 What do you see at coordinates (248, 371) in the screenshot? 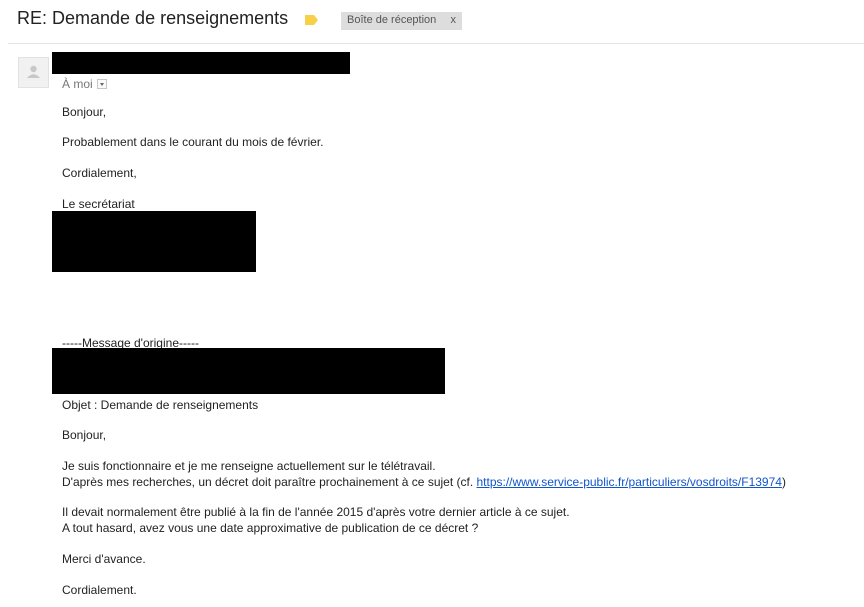
I see `redacted-original-headers` at bounding box center [248, 371].